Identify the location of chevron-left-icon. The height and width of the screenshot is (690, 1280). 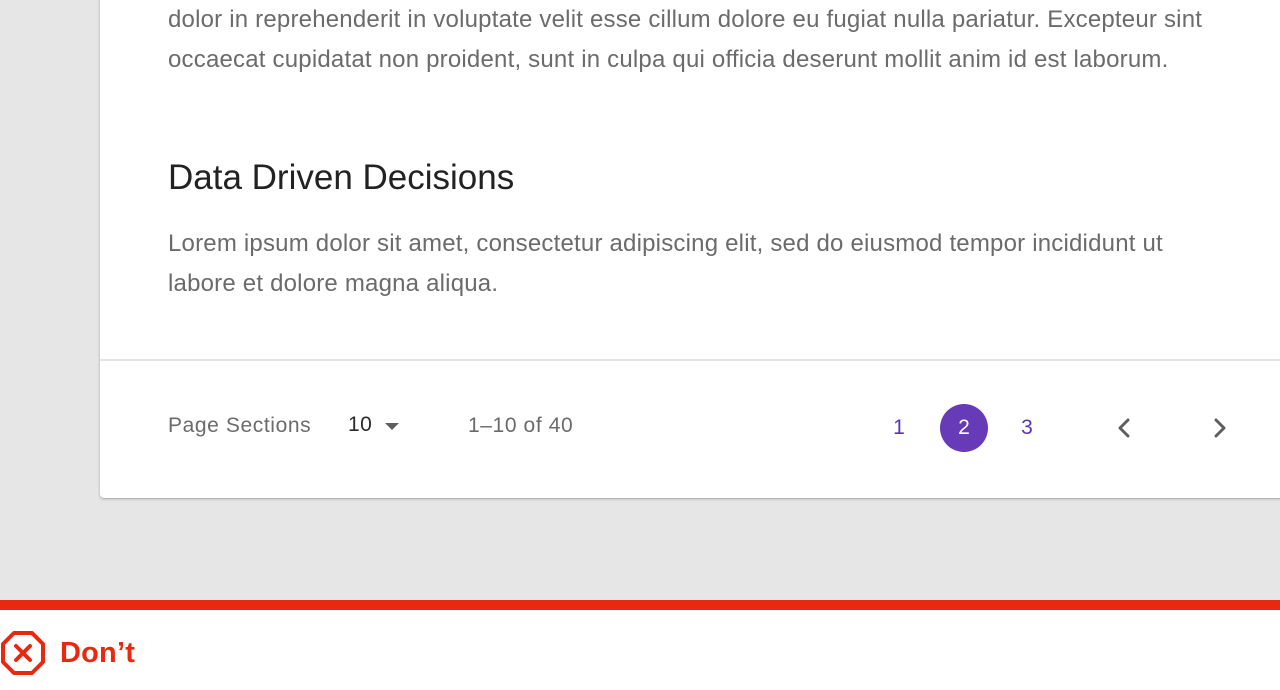
(1124, 428).